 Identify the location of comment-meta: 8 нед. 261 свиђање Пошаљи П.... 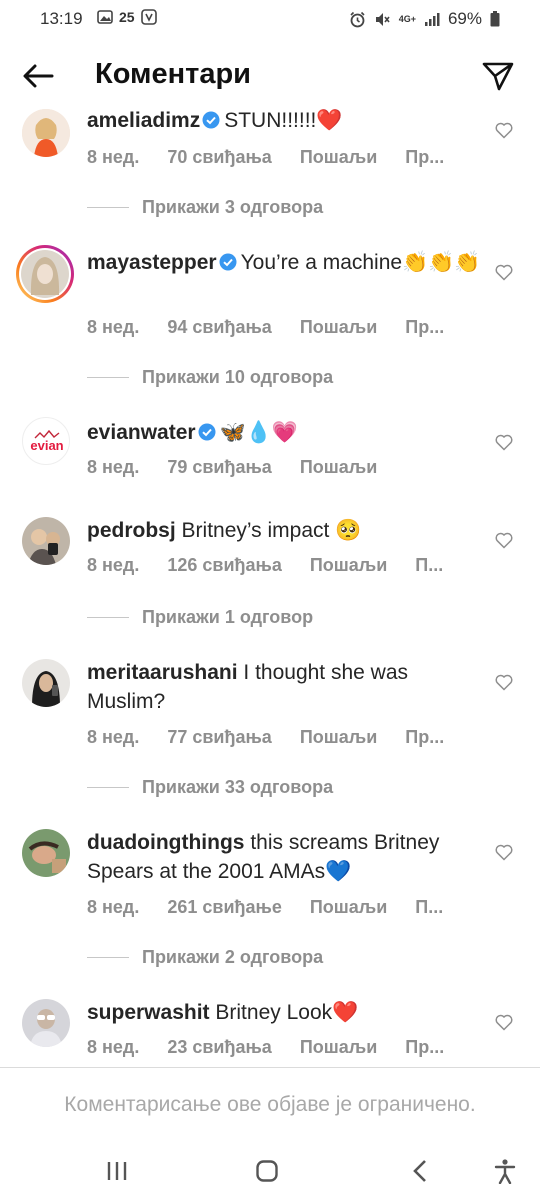
(279, 907).